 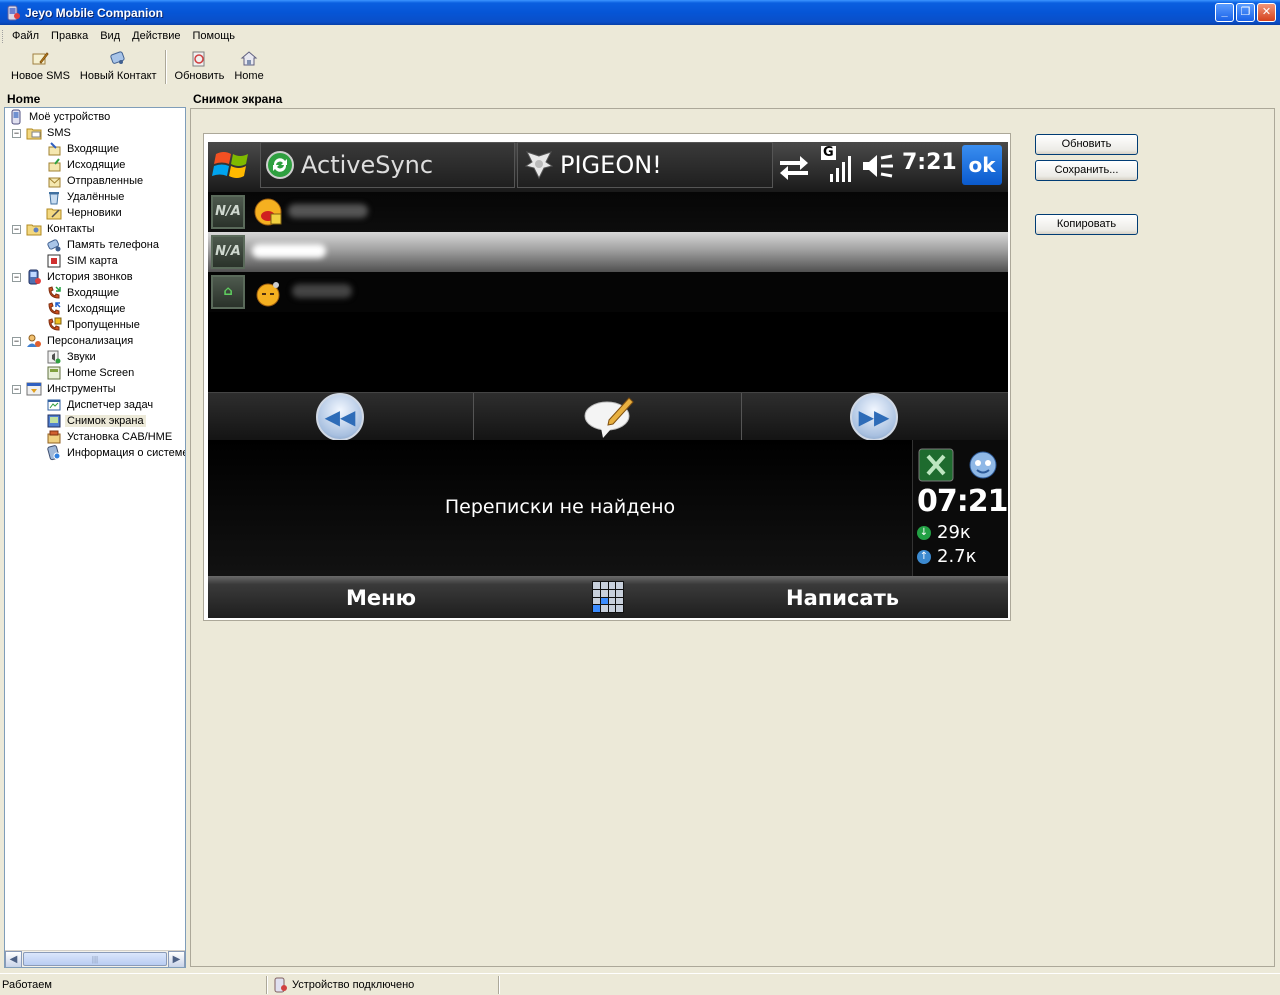 What do you see at coordinates (228, 212) in the screenshot?
I see `na-badge-1: N/A` at bounding box center [228, 212].